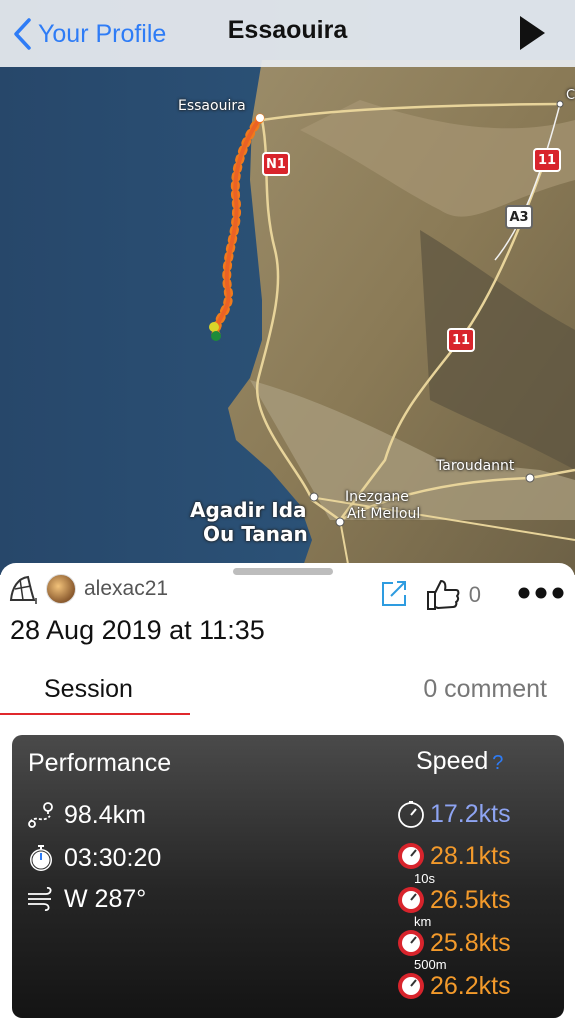 The image size is (575, 1024). I want to click on tab-comments: 0 comment, so click(485, 689).